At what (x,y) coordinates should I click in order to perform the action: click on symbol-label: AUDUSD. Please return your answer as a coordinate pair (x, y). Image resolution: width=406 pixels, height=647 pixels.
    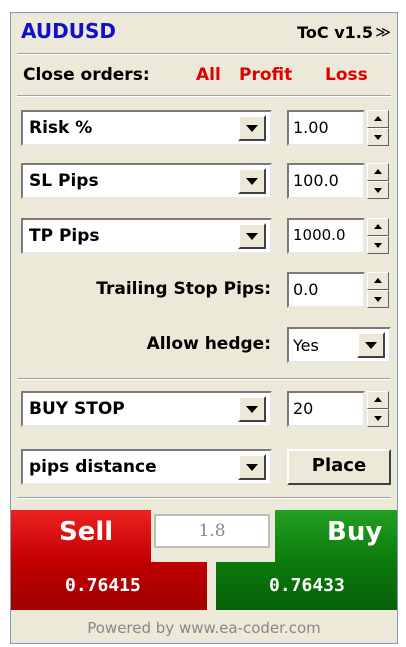
    Looking at the image, I should click on (68, 31).